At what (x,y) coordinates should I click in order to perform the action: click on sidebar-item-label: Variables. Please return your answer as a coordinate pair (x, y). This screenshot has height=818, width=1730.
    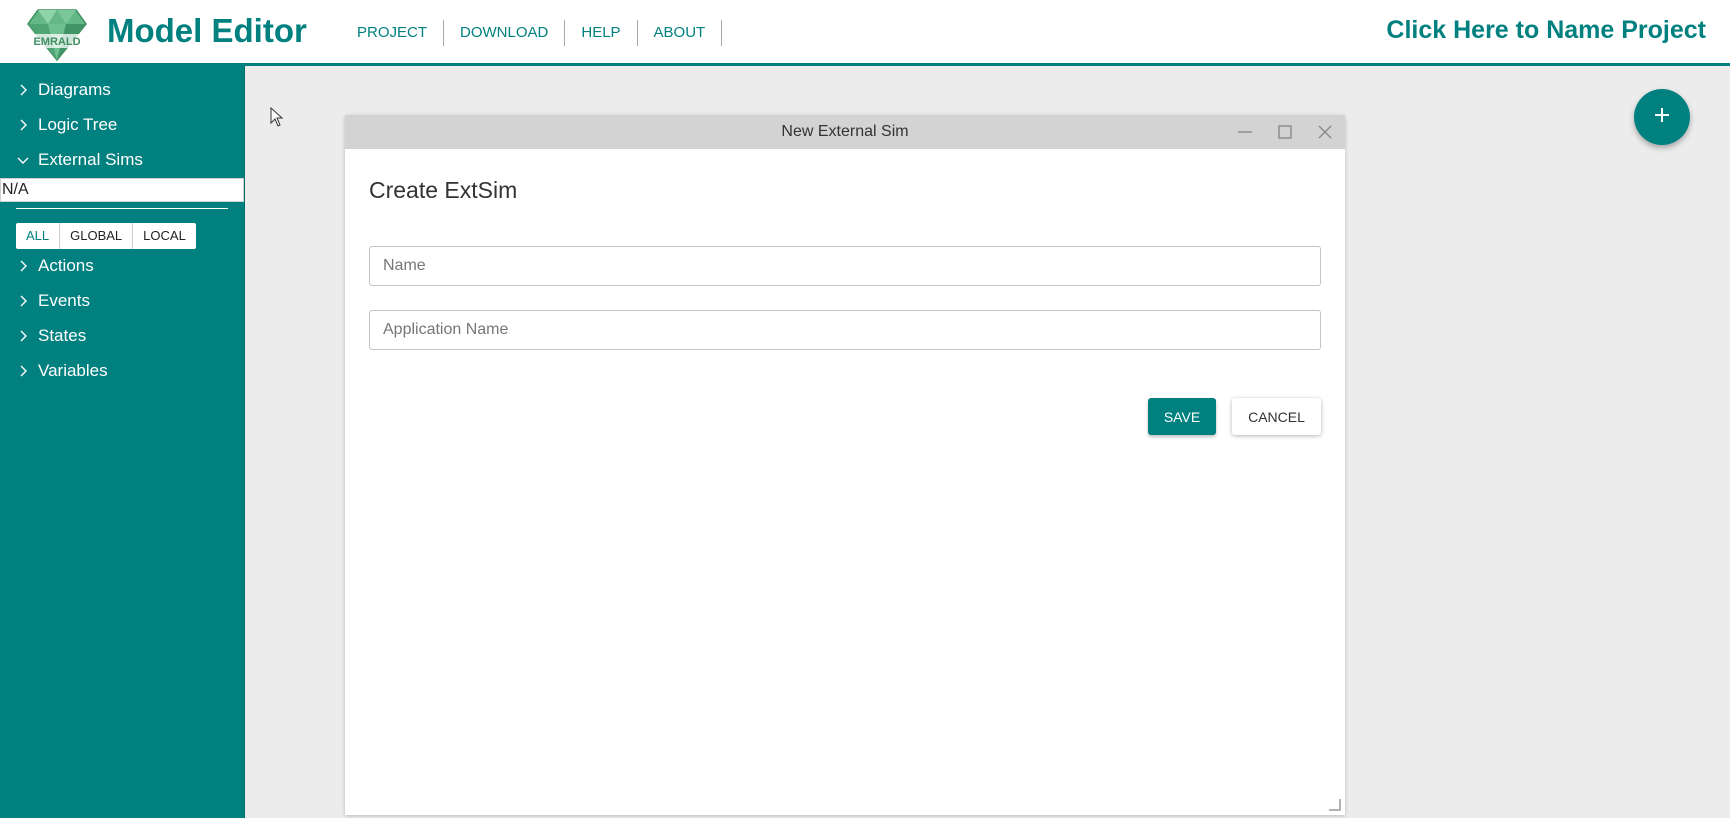
    Looking at the image, I should click on (73, 370).